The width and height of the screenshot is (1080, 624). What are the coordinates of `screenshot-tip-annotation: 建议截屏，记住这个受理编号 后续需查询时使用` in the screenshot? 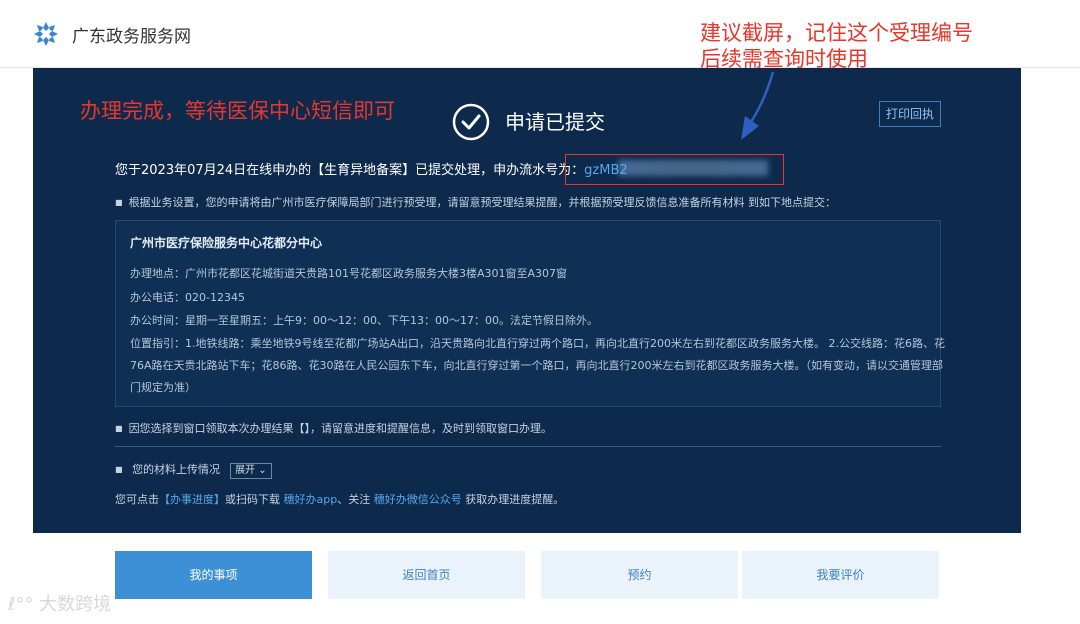 It's located at (836, 46).